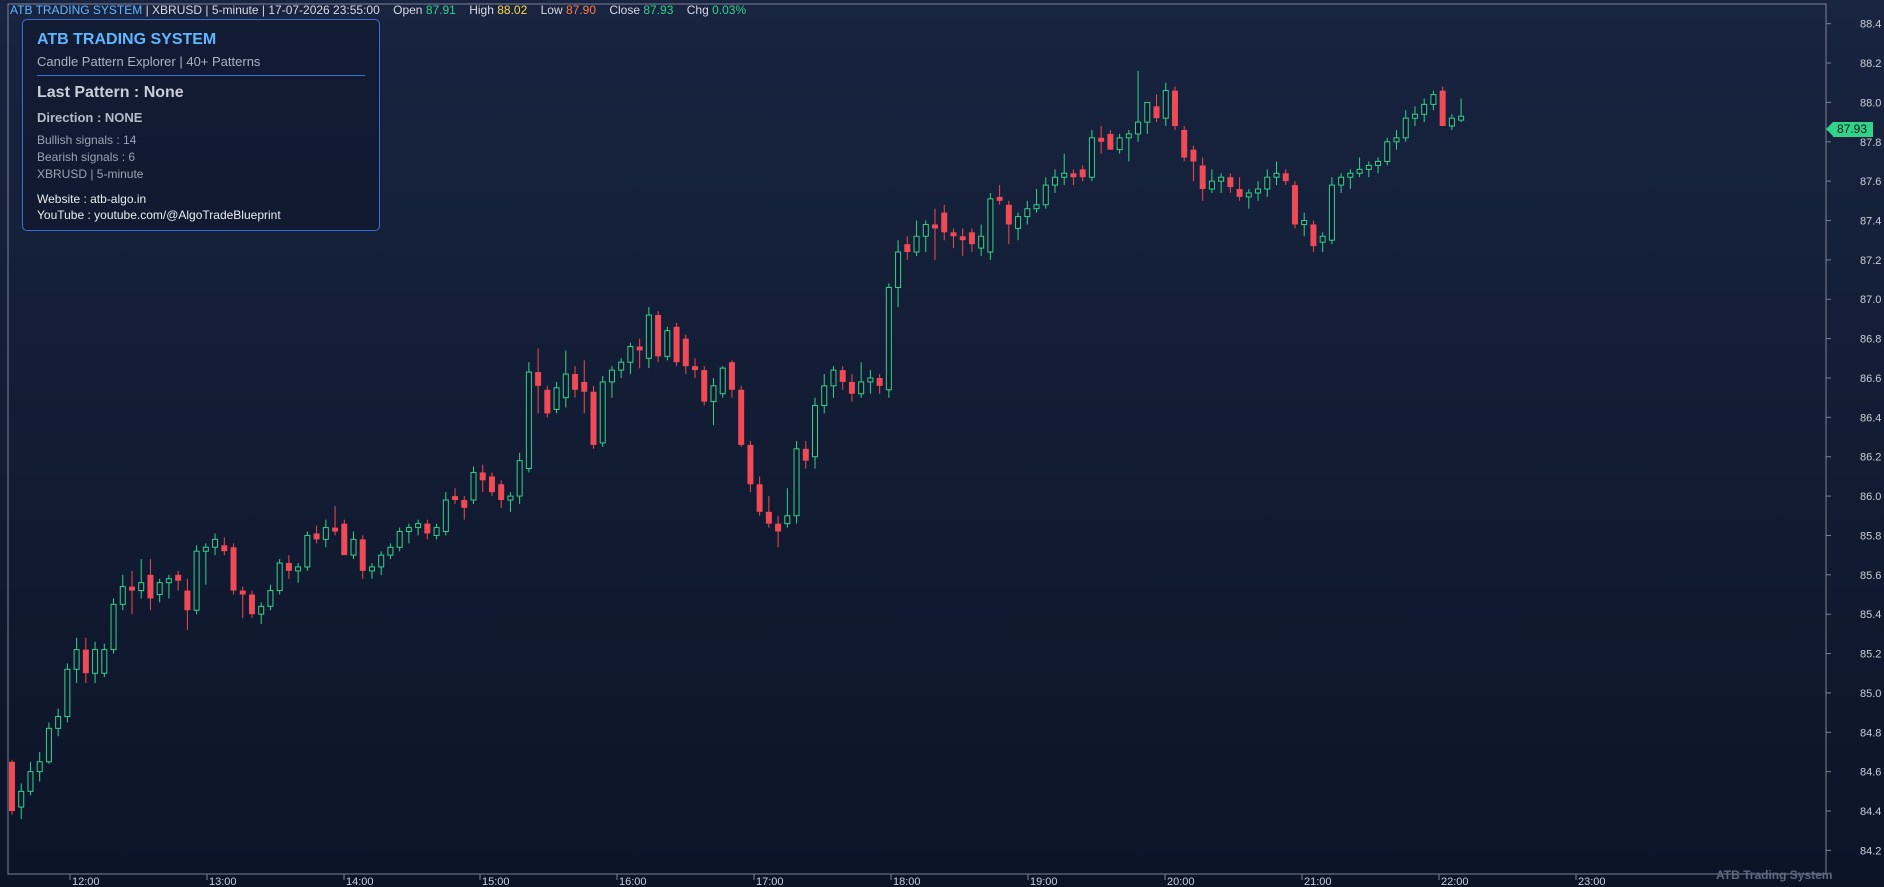  I want to click on price-tick-label: 85.4, so click(1870, 615).